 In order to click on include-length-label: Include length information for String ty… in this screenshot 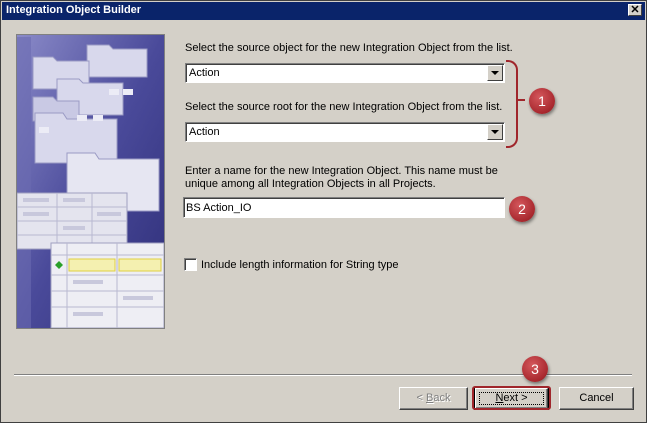, I will do `click(300, 265)`.